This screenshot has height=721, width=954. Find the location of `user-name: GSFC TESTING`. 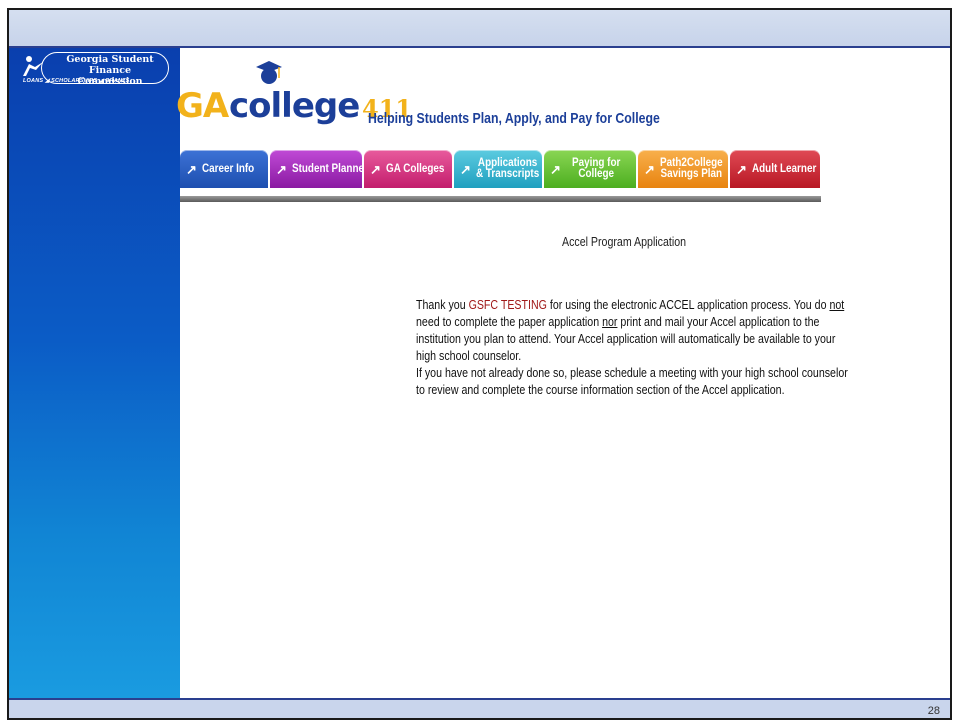

user-name: GSFC TESTING is located at coordinates (507, 305).